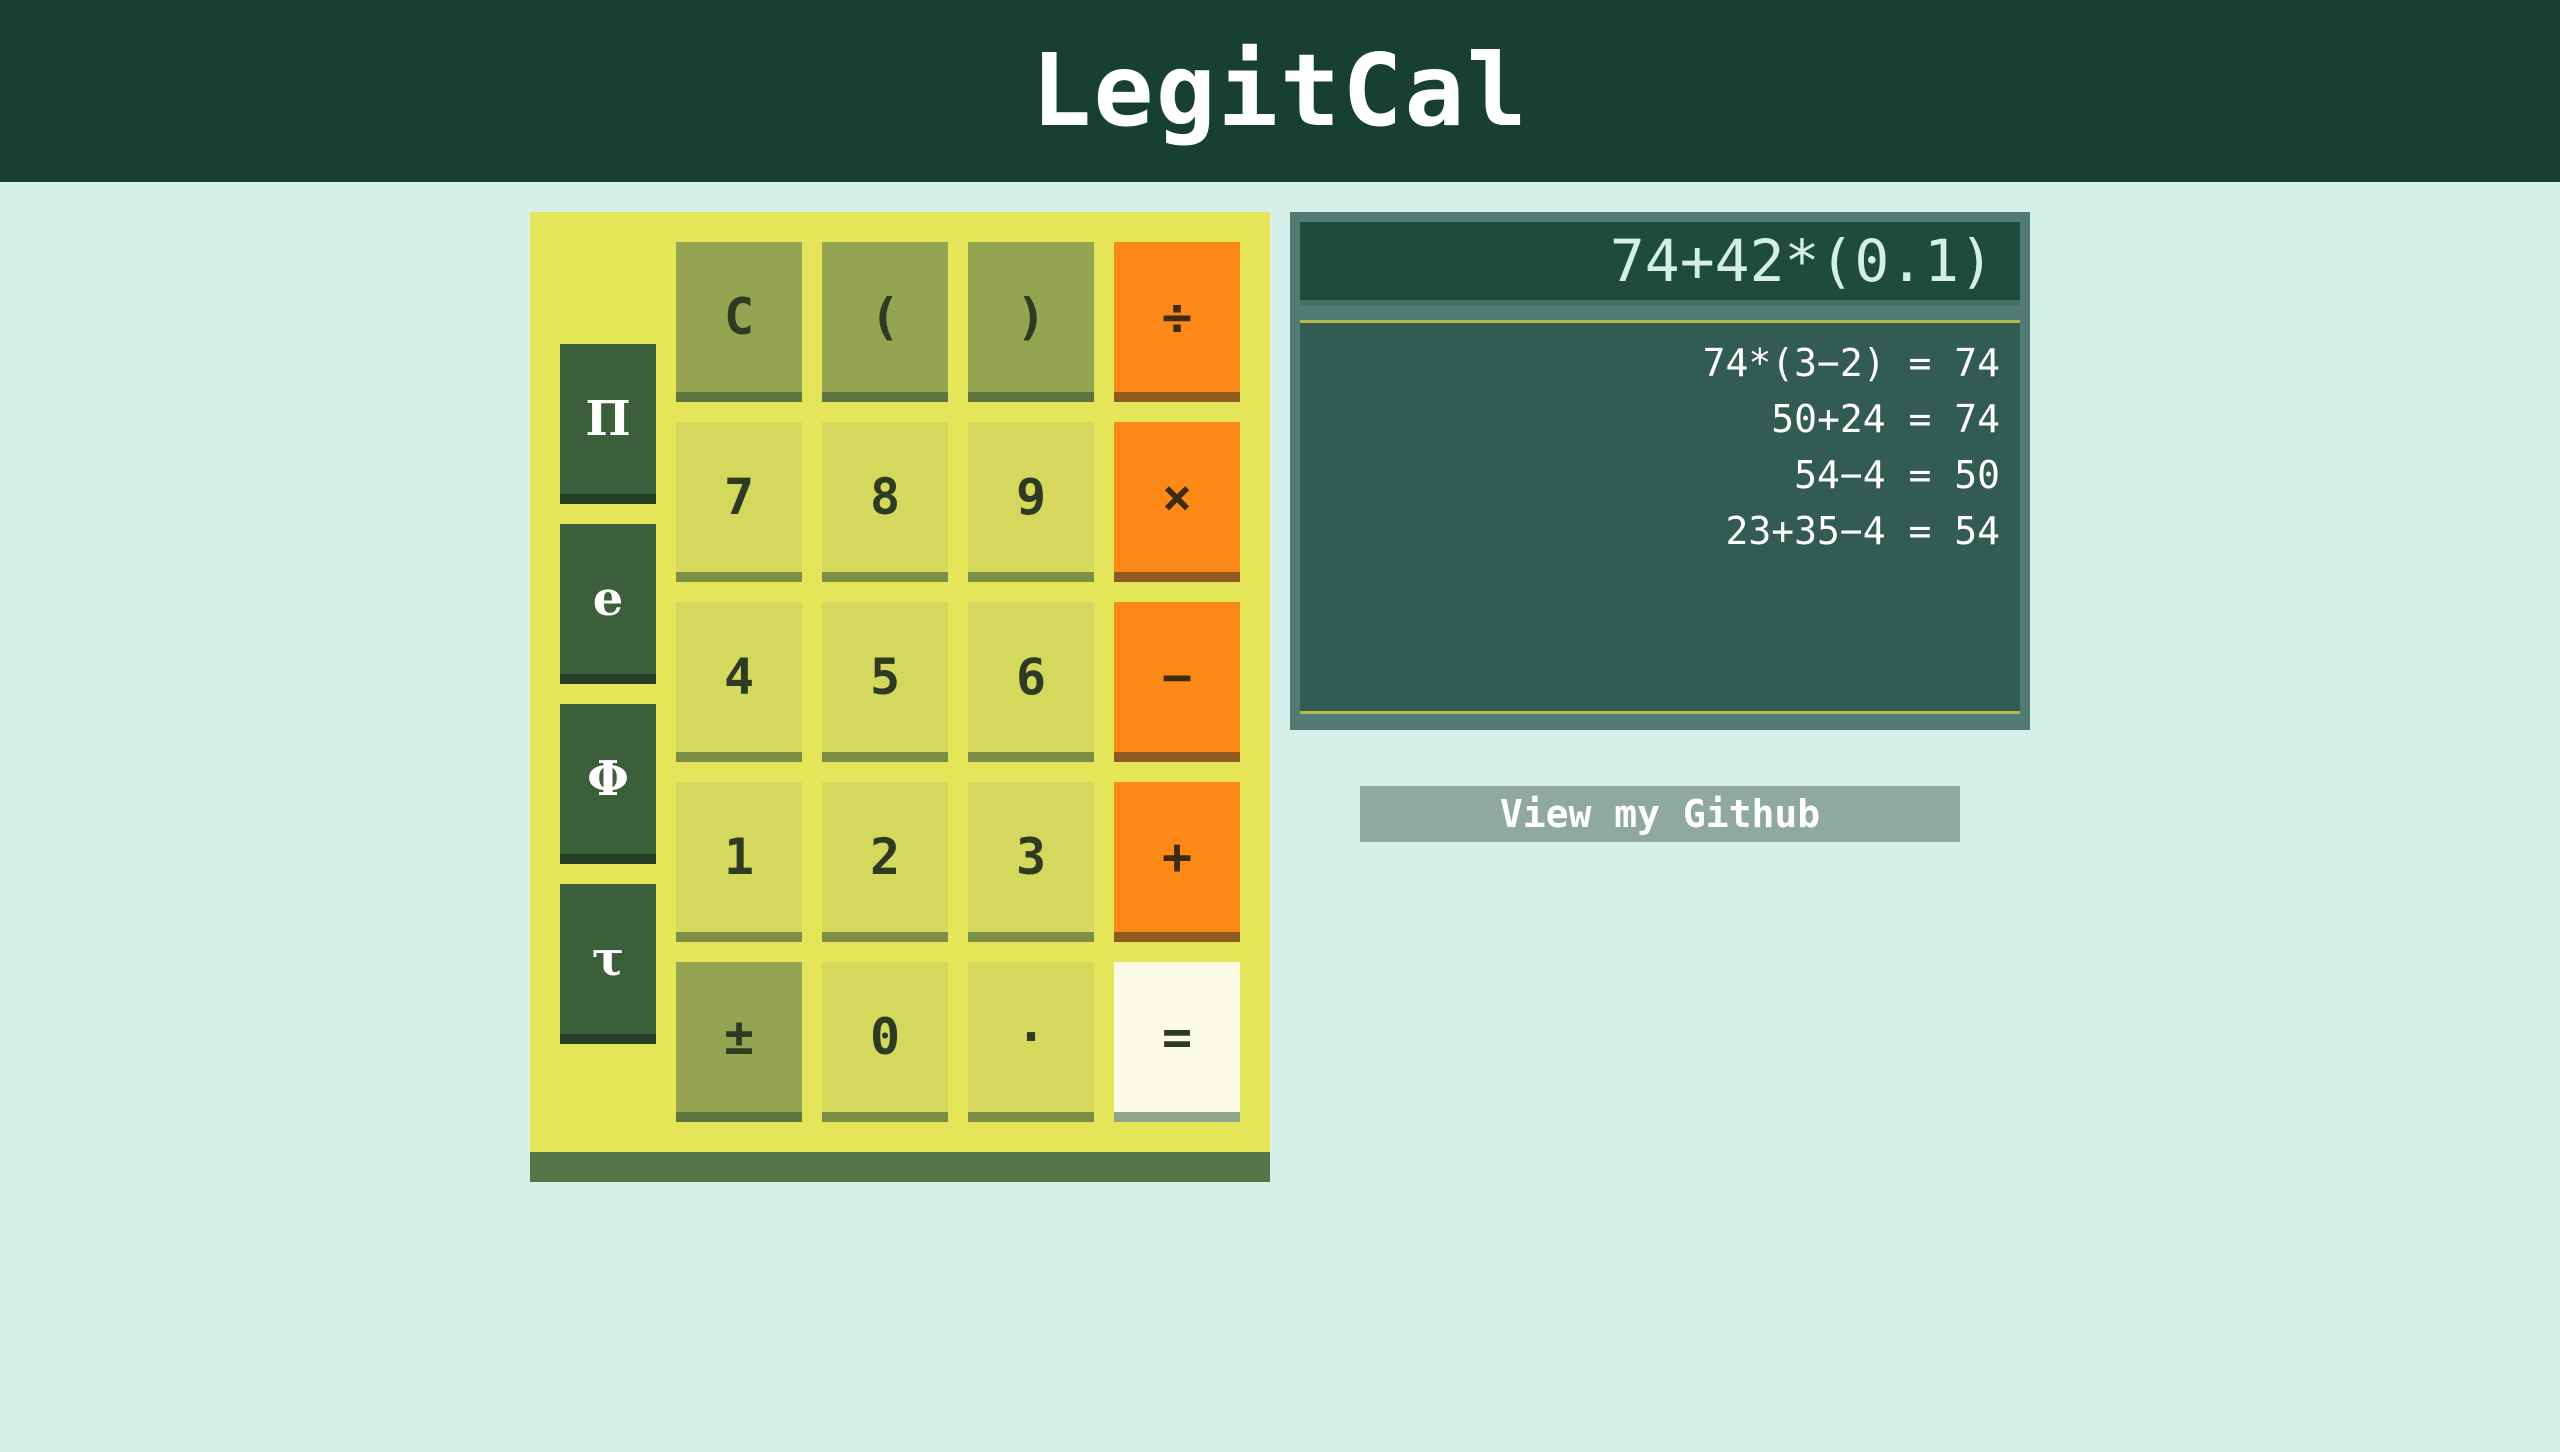  What do you see at coordinates (900, 1167) in the screenshot?
I see `keypad-footer-bar` at bounding box center [900, 1167].